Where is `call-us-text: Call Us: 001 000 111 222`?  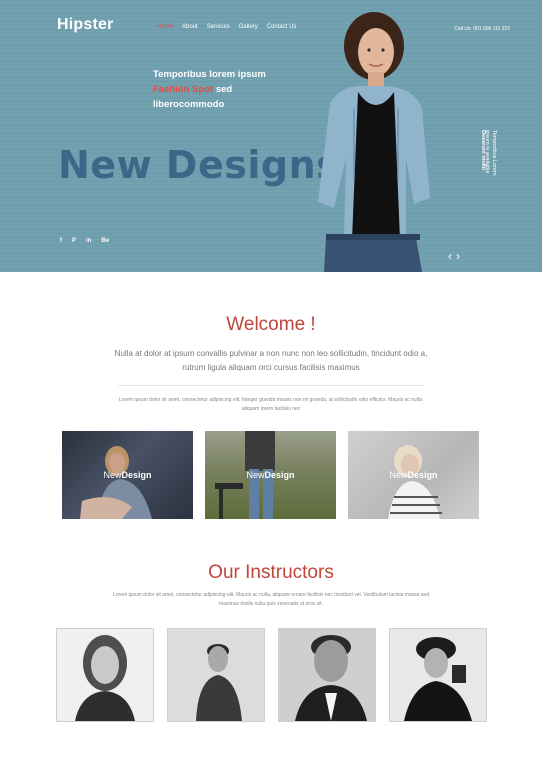 call-us-text: Call Us: 001 000 111 222 is located at coordinates (482, 29).